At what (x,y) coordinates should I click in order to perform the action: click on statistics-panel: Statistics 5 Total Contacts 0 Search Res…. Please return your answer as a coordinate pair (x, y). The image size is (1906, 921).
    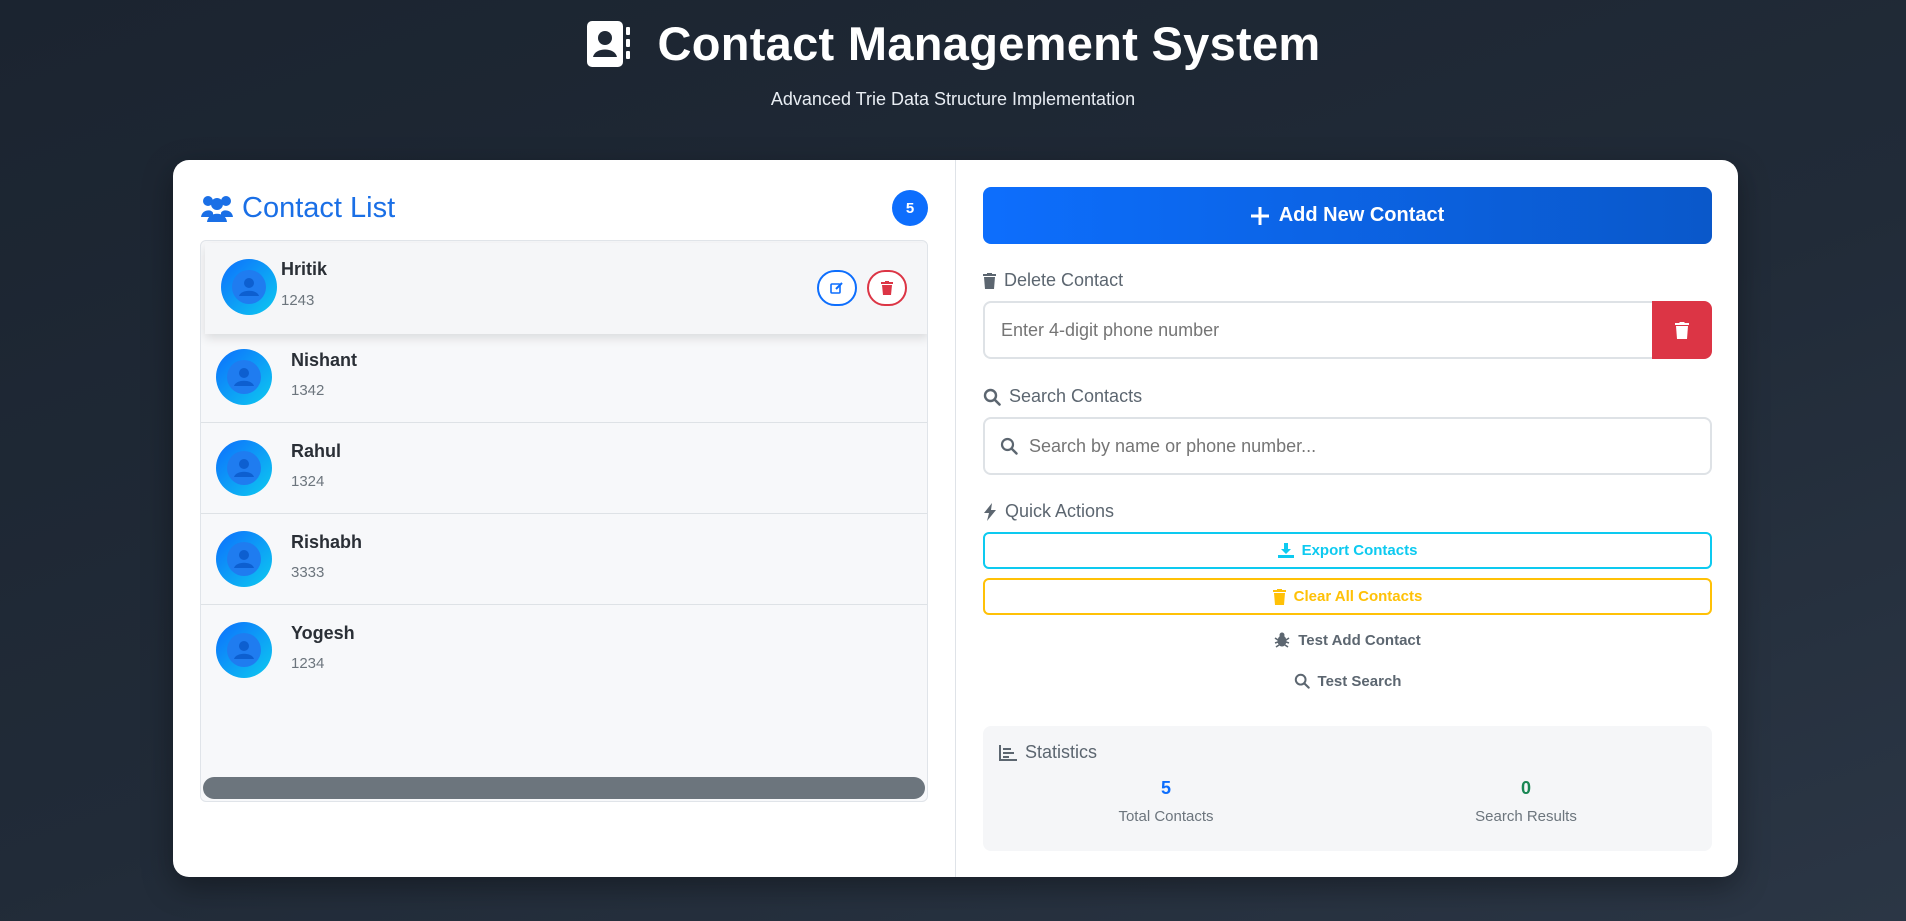
    Looking at the image, I should click on (1347, 788).